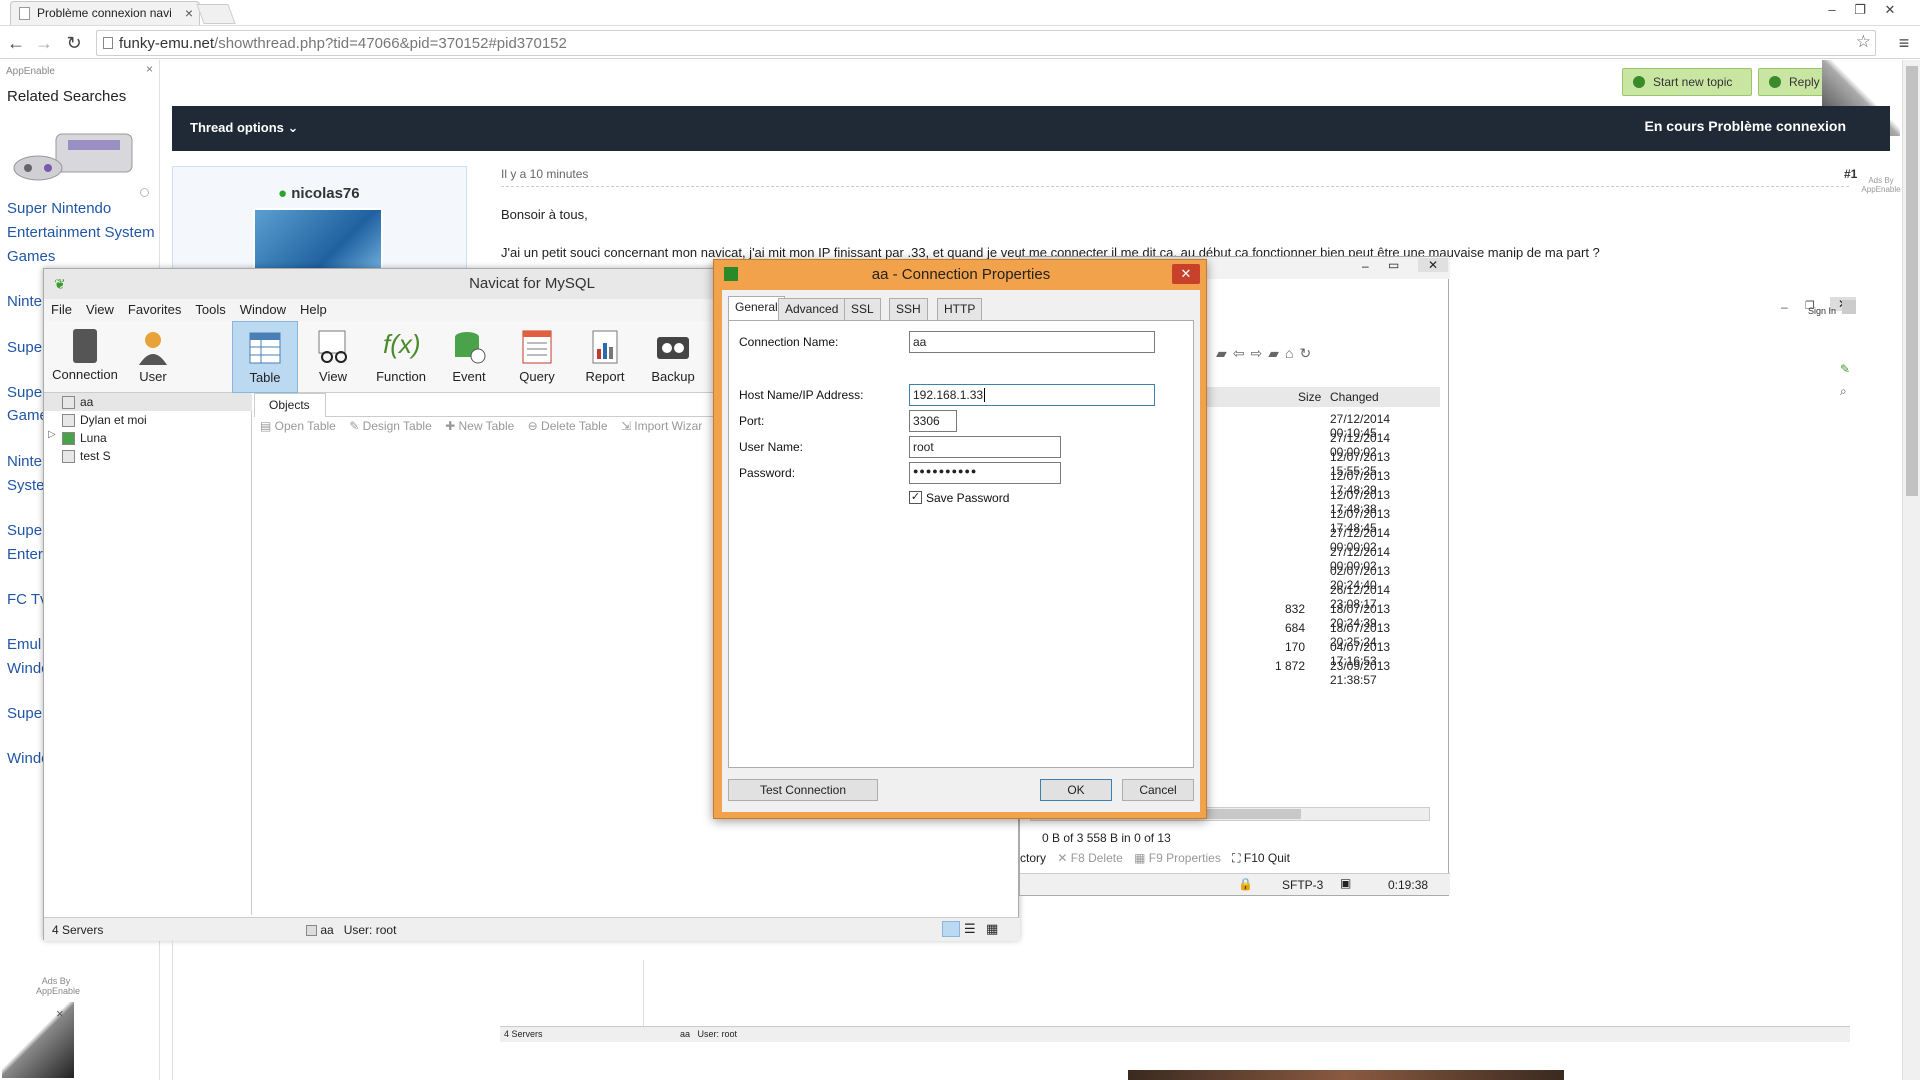  I want to click on new-tab-button, so click(216, 14).